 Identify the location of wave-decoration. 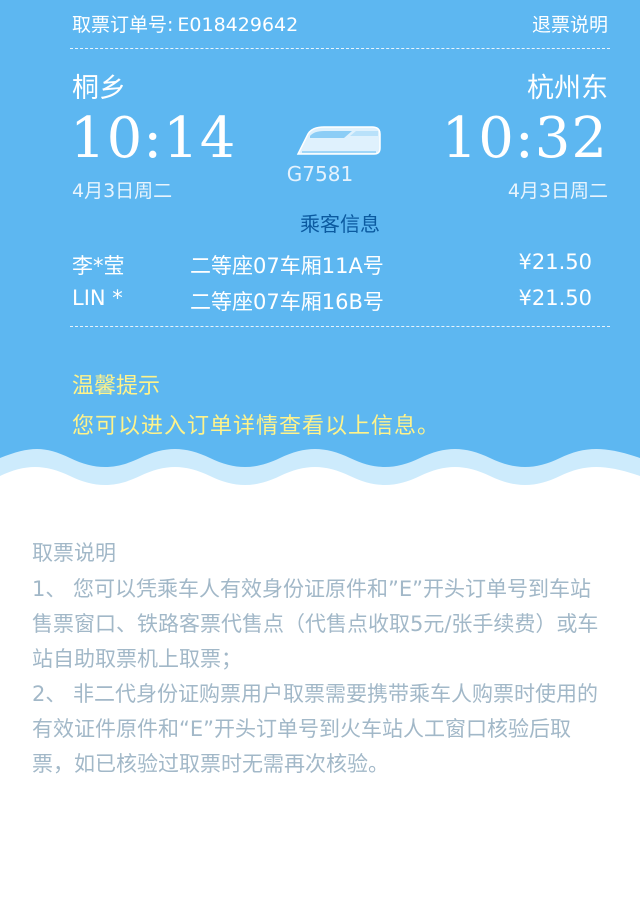
(320, 479).